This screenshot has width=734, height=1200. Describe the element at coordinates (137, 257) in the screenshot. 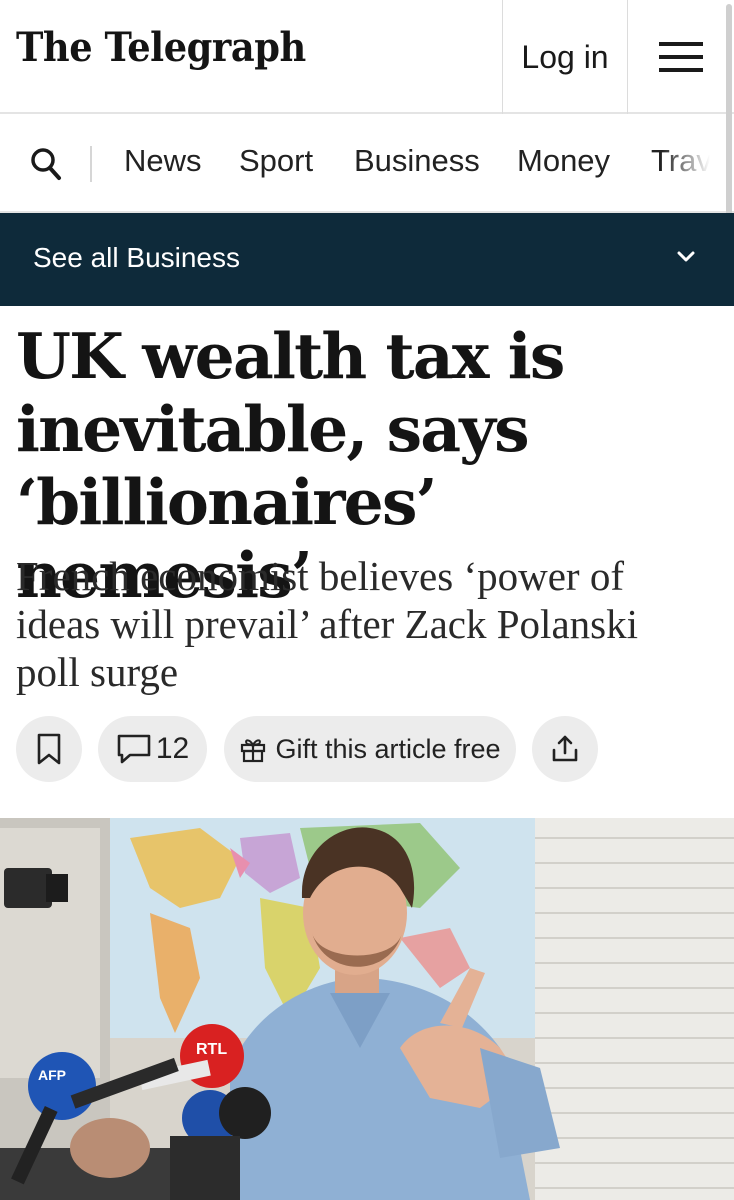

I see `section-dropdown-label: See all Business` at that location.